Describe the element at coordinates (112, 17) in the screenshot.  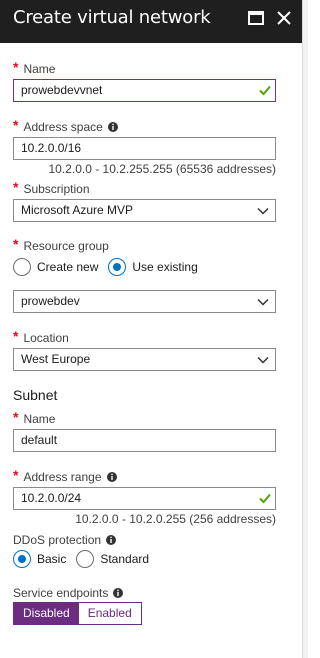
I see `blade-title: Create virtual network` at that location.